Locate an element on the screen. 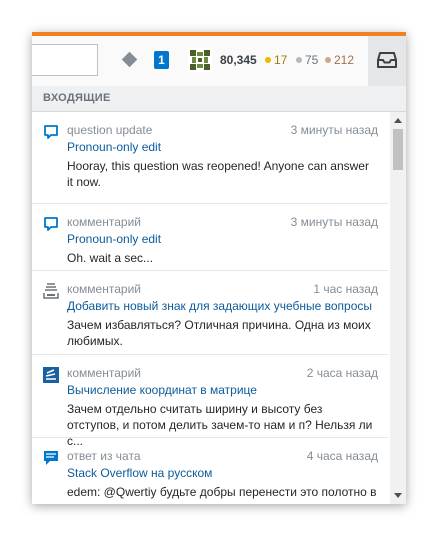 Image resolution: width=440 pixels, height=538 pixels. review-queue-count: 1 is located at coordinates (161, 60).